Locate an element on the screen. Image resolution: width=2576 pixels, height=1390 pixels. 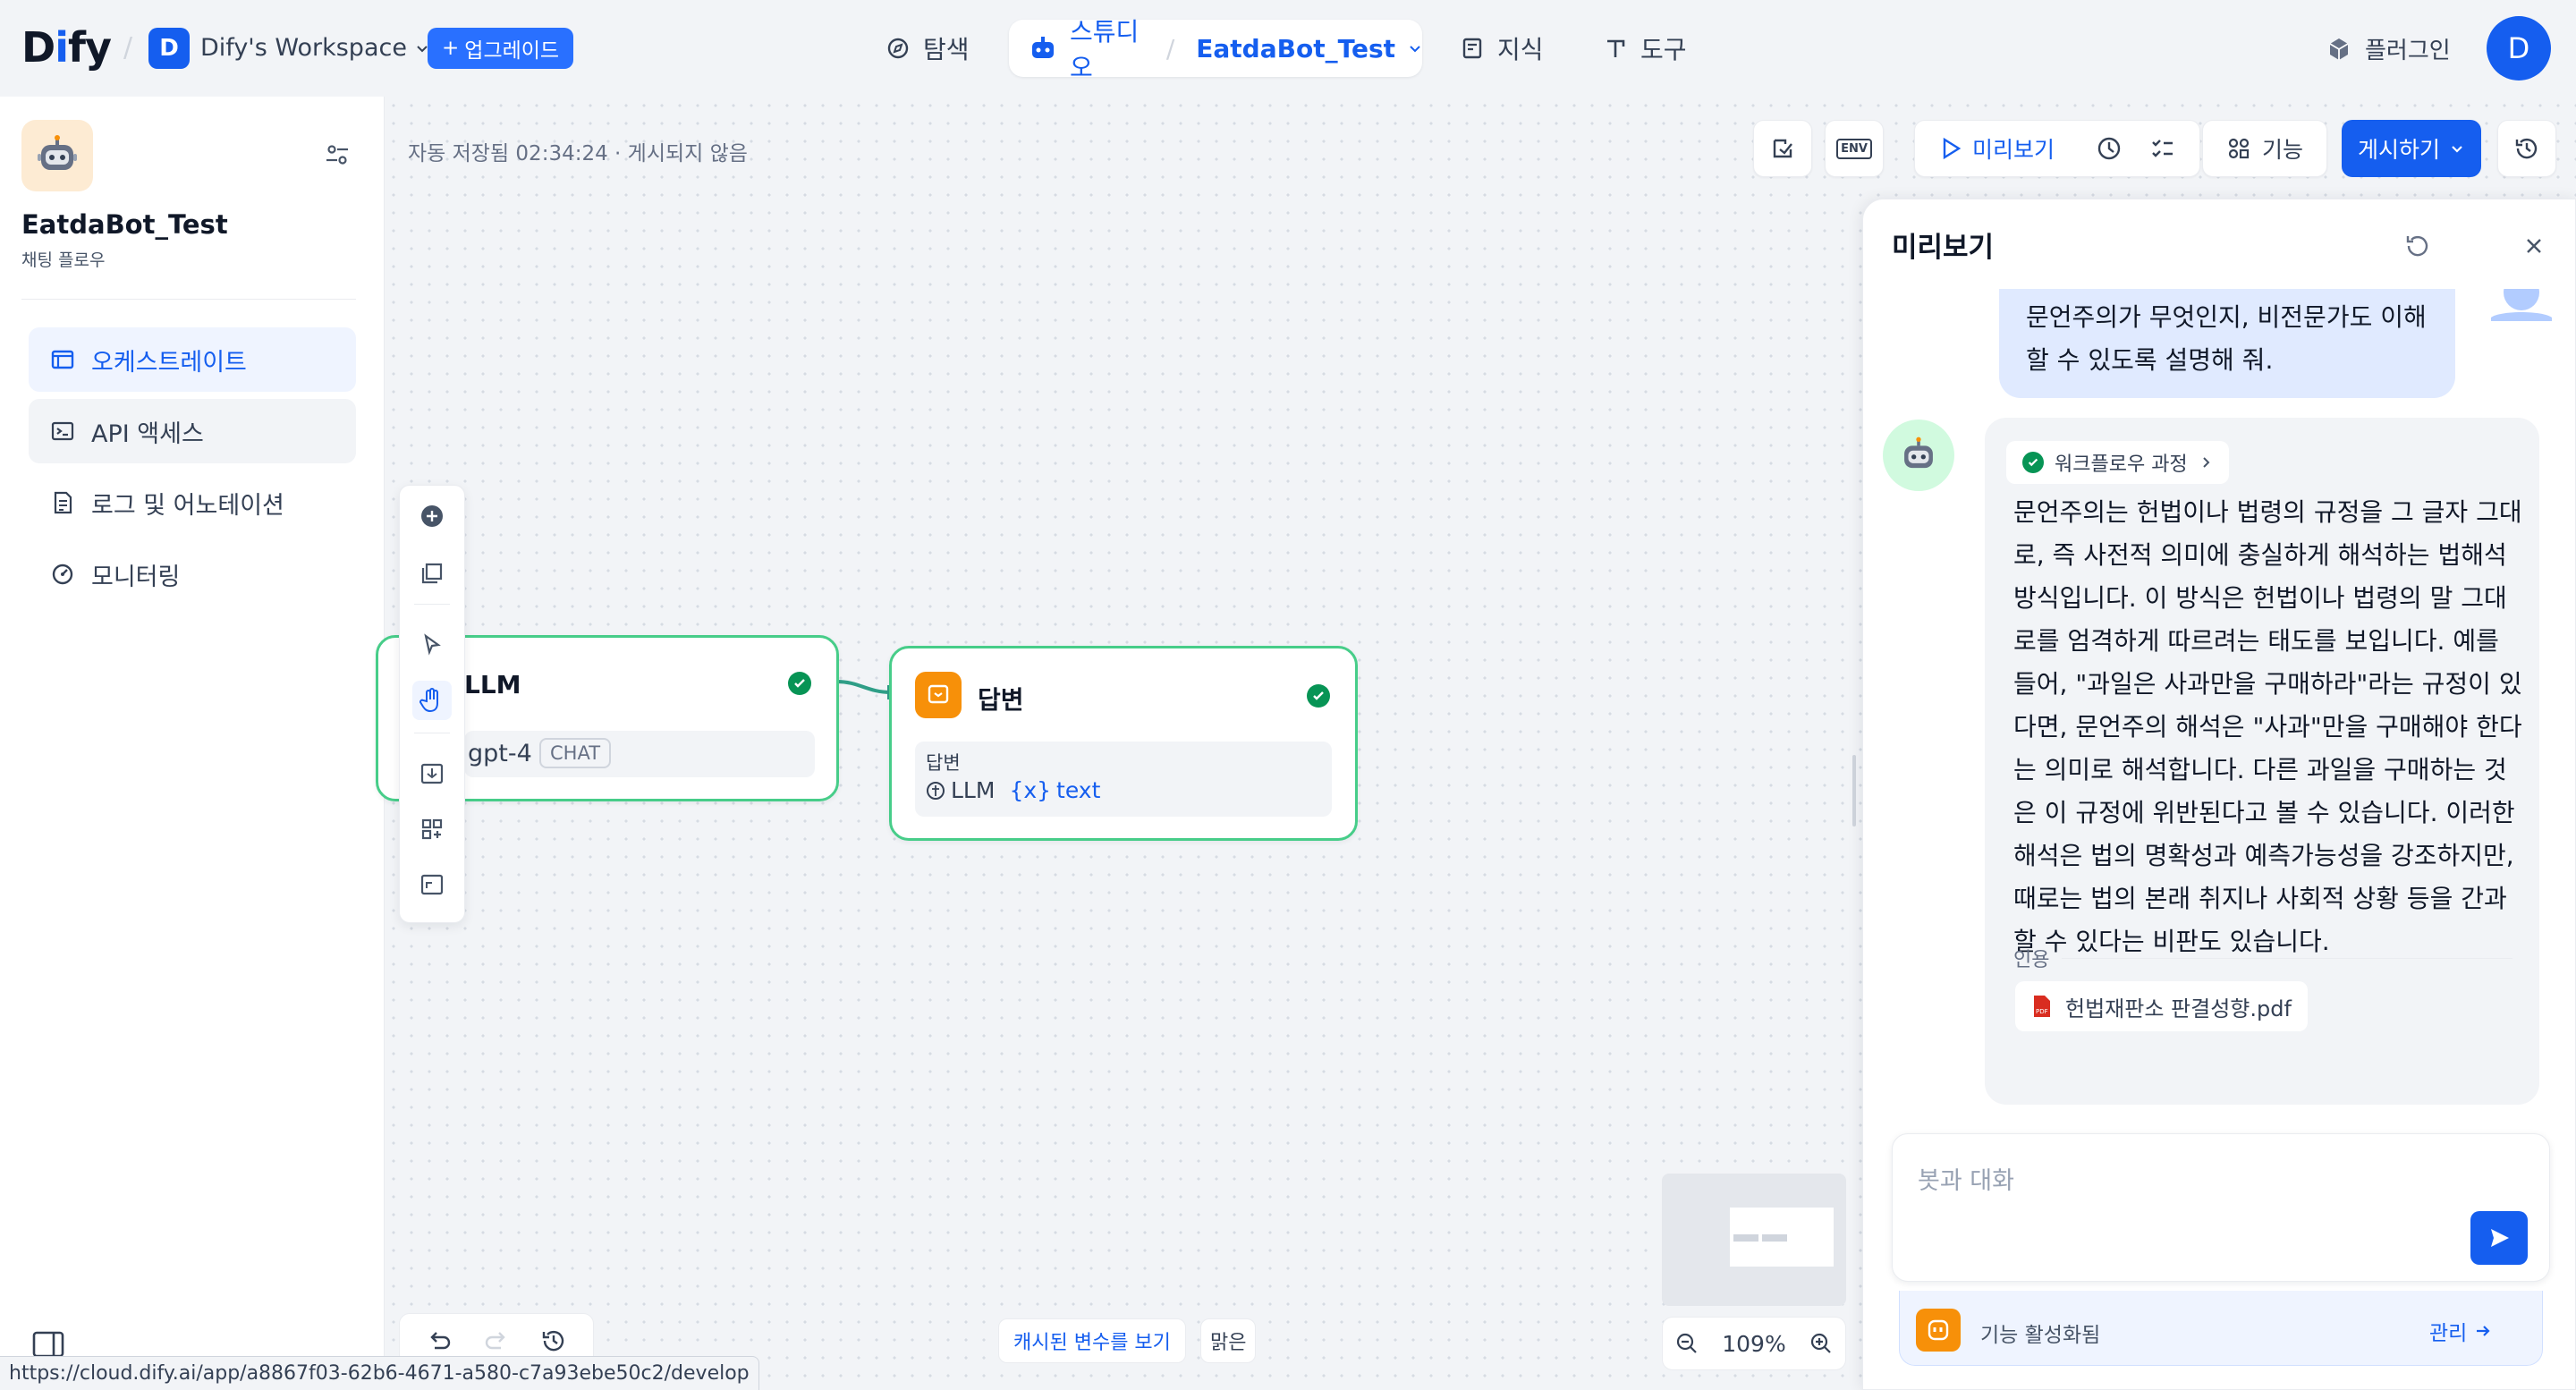
answer-icon is located at coordinates (938, 695).